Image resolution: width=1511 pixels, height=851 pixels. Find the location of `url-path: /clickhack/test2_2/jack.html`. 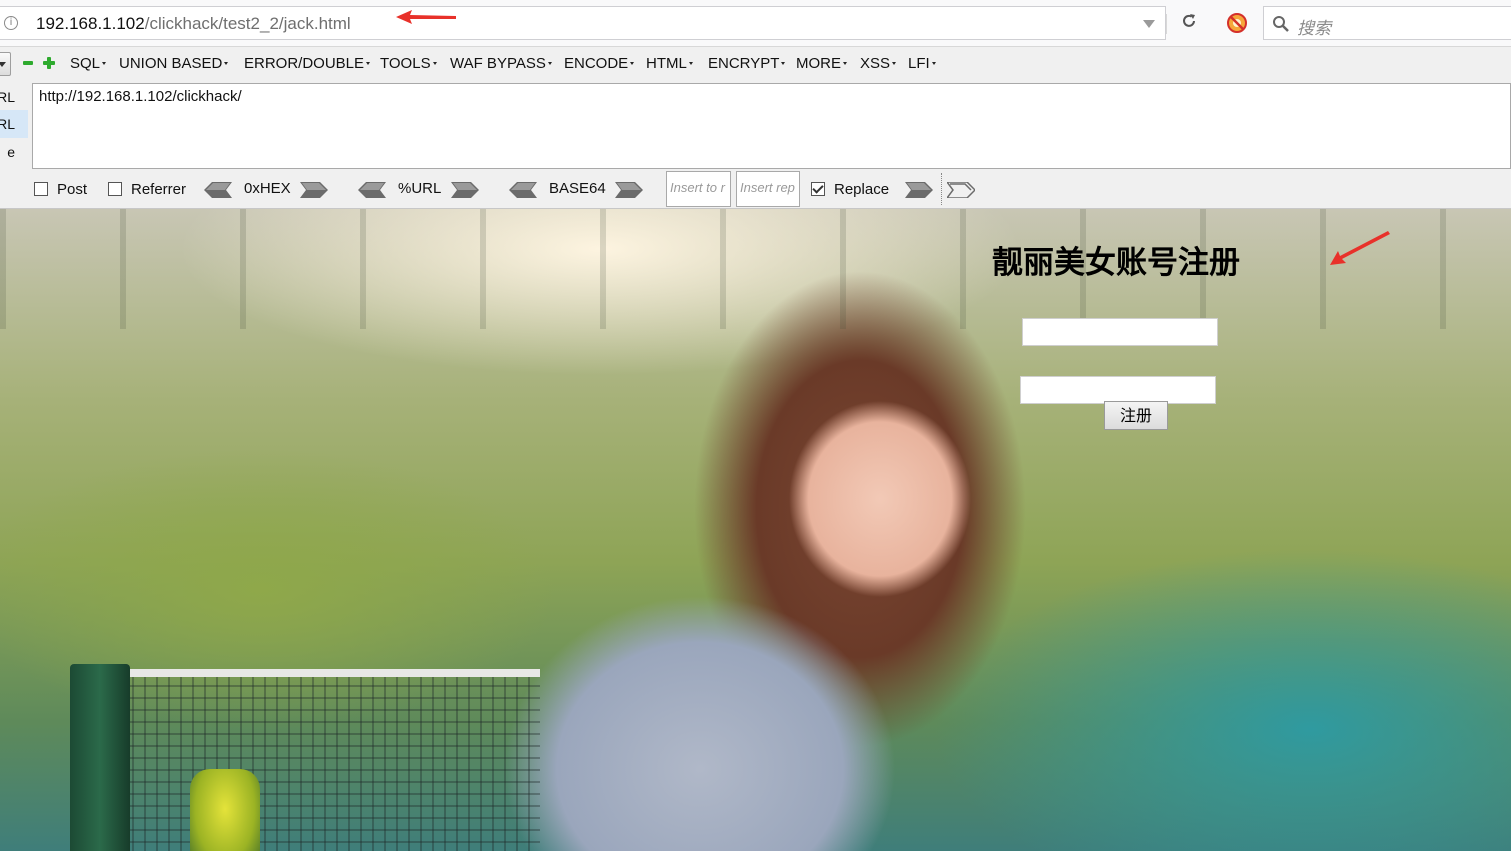

url-path: /clickhack/test2_2/jack.html is located at coordinates (247, 23).